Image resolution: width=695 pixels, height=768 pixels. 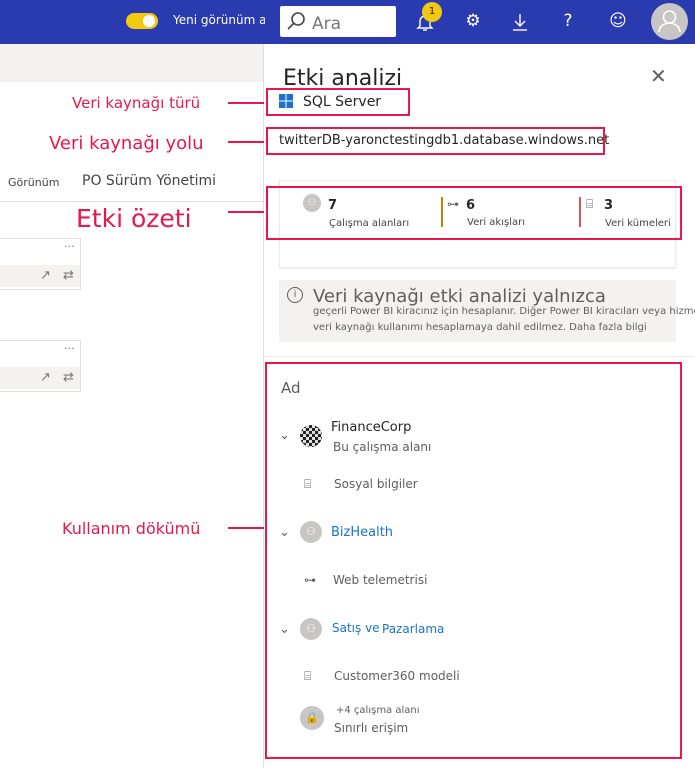 What do you see at coordinates (134, 218) in the screenshot?
I see `annotation-impact-summary: Etki özeti` at bounding box center [134, 218].